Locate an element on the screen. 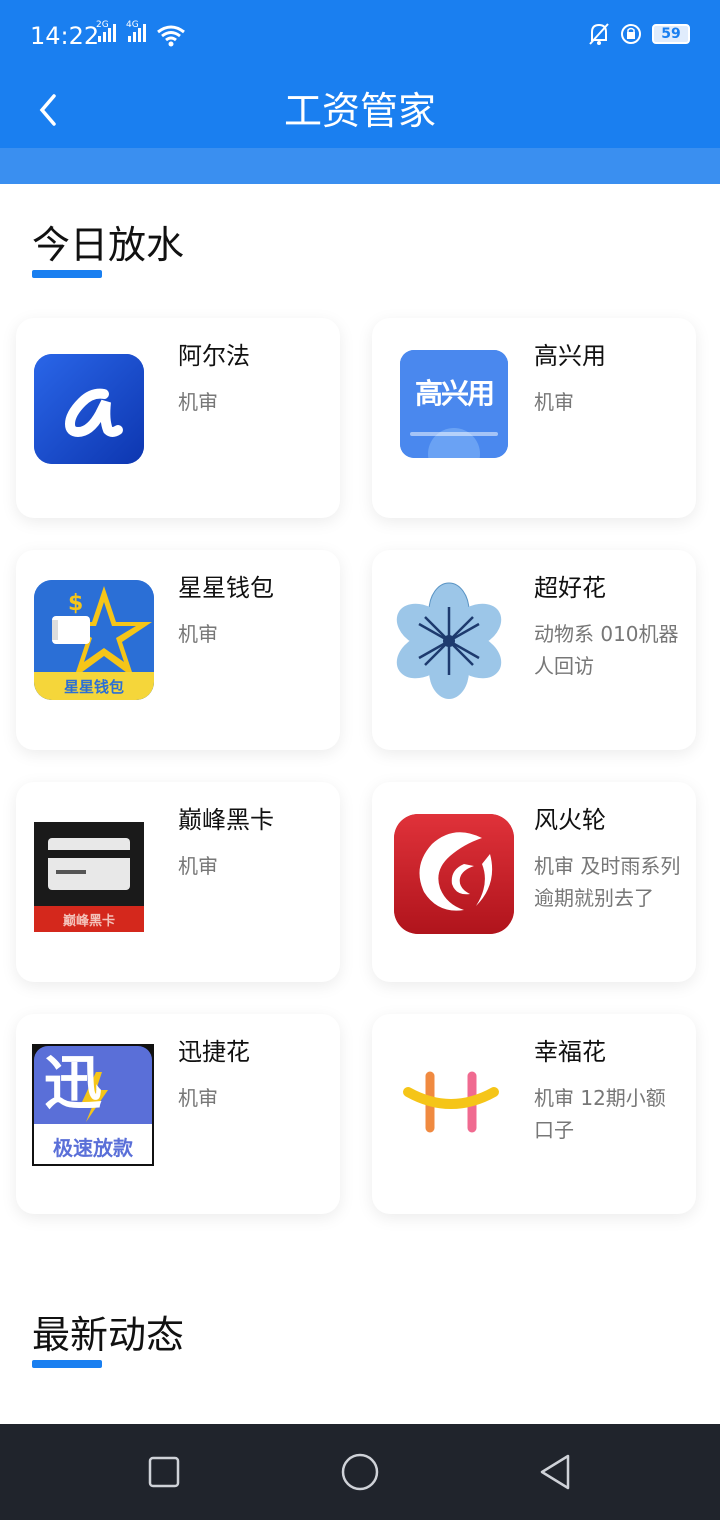 Image resolution: width=720 pixels, height=1520 pixels. app-bar: 工资管家 is located at coordinates (360, 110).